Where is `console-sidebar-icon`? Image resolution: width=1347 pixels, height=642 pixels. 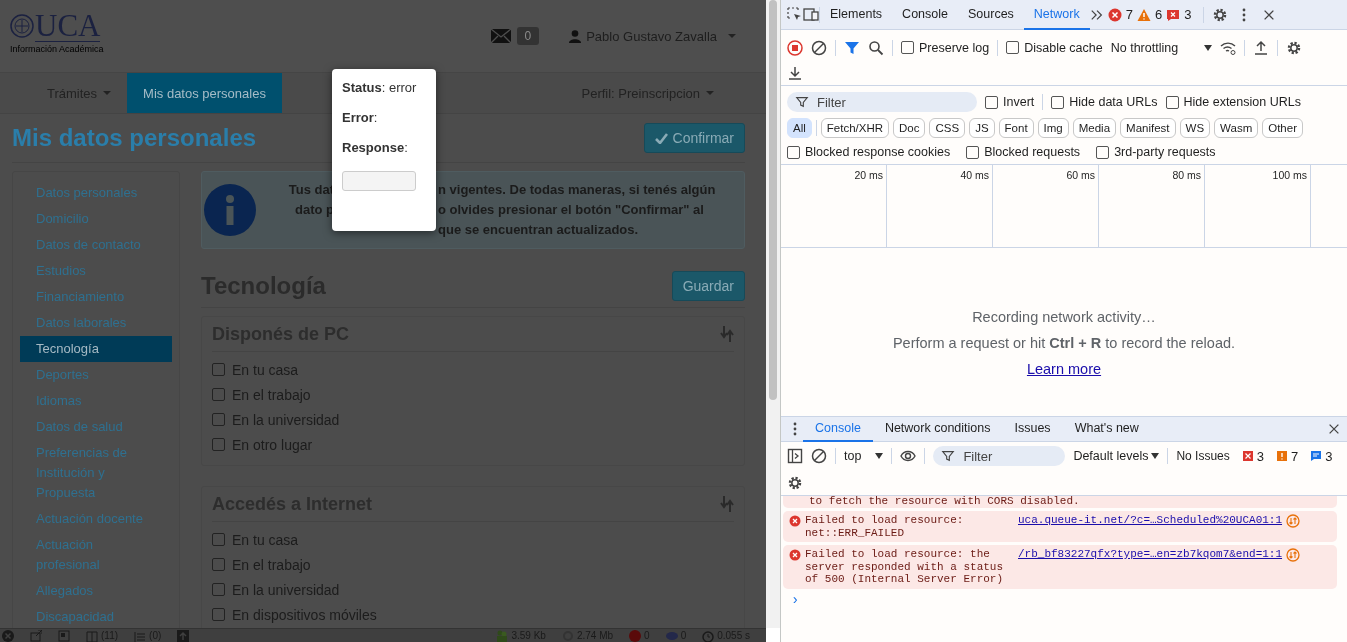
console-sidebar-icon is located at coordinates (795, 456).